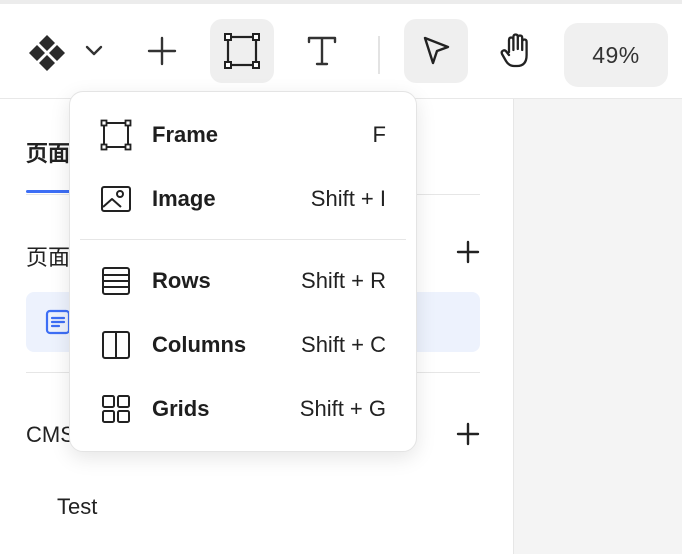 The height and width of the screenshot is (554, 682). I want to click on toolbar-divider, so click(379, 55).